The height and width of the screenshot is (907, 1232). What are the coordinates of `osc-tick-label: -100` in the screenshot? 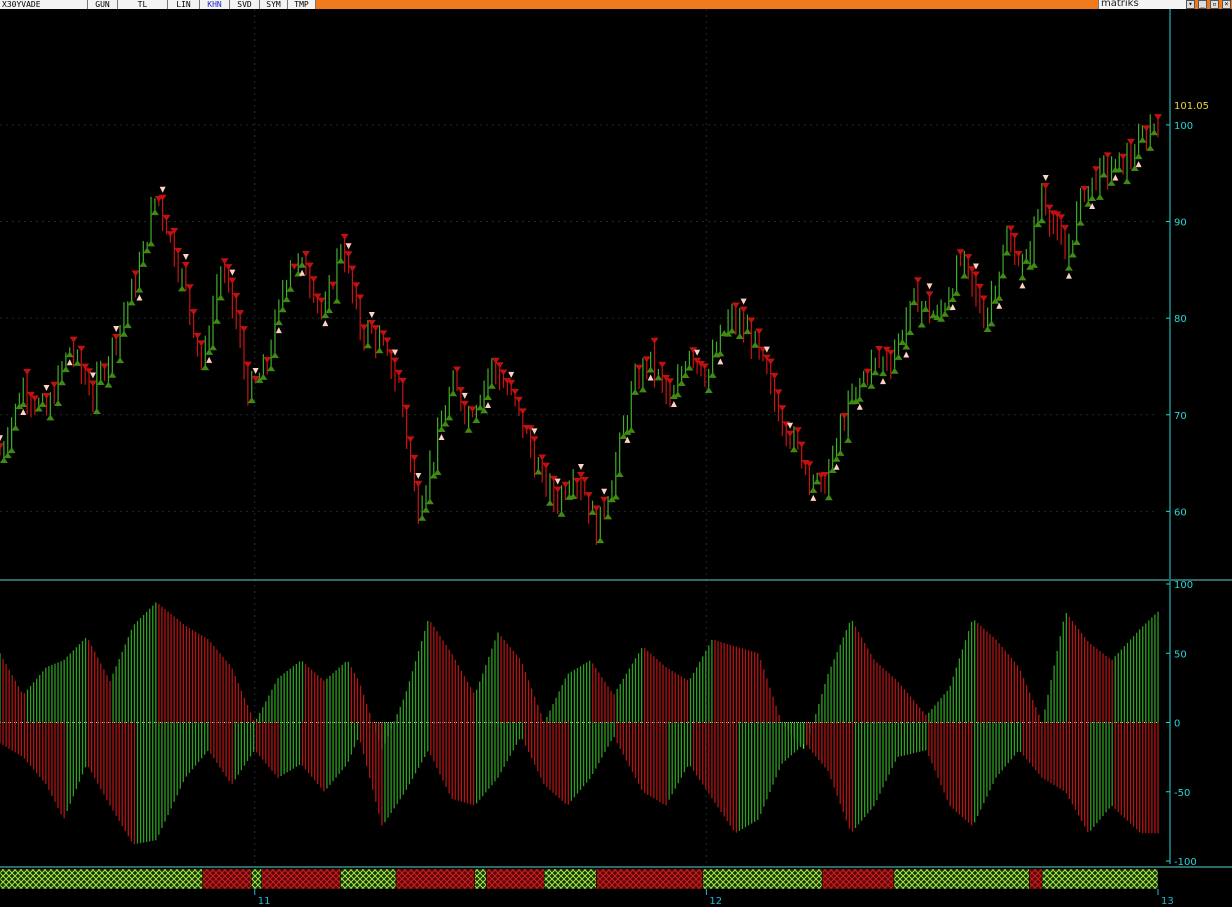 It's located at (1185, 862).